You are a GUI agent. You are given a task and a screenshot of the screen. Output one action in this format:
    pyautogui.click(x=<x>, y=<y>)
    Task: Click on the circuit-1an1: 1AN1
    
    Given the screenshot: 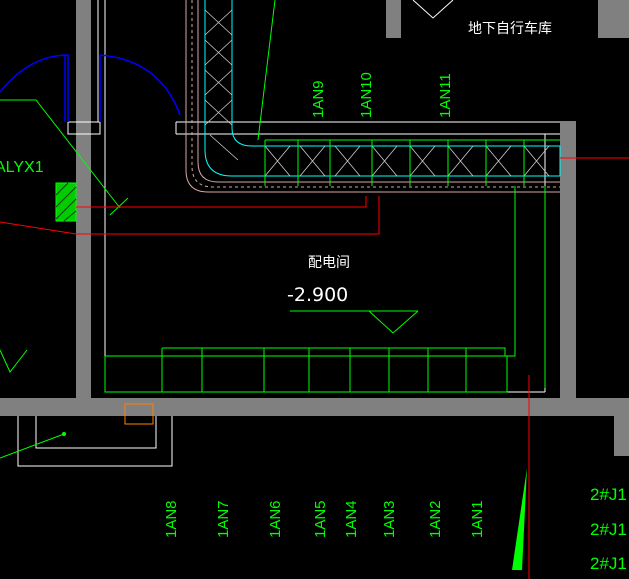 What is the action you would take?
    pyautogui.click(x=477, y=519)
    